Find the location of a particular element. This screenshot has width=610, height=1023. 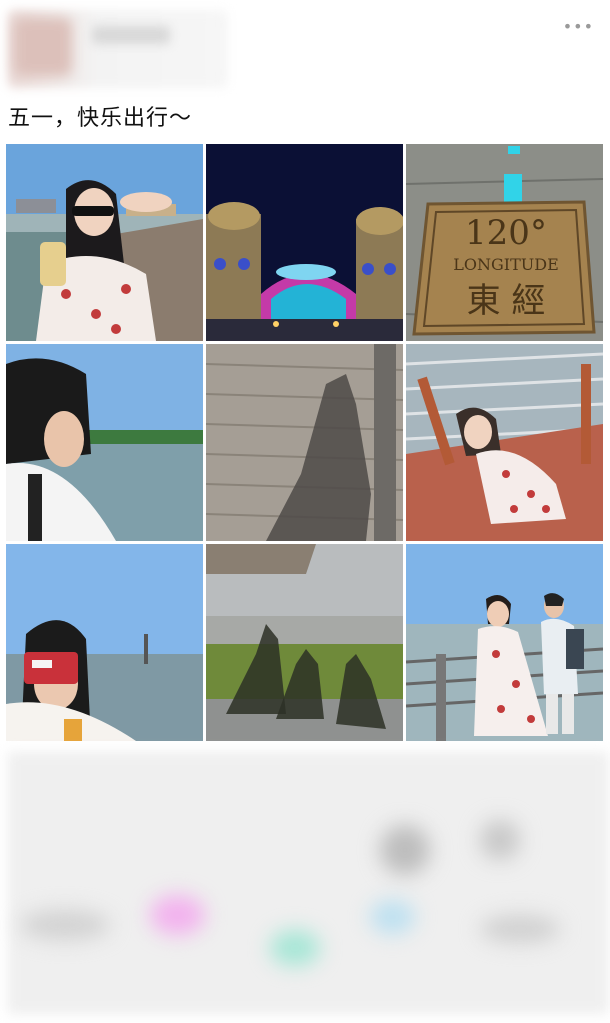

photo-girl-crouching-railing is located at coordinates (504, 442).